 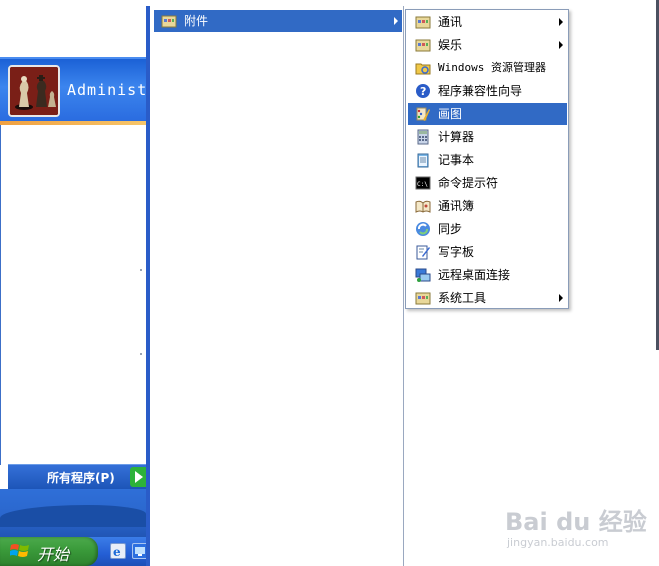 What do you see at coordinates (456, 206) in the screenshot?
I see `menu-item-label: 通讯簿` at bounding box center [456, 206].